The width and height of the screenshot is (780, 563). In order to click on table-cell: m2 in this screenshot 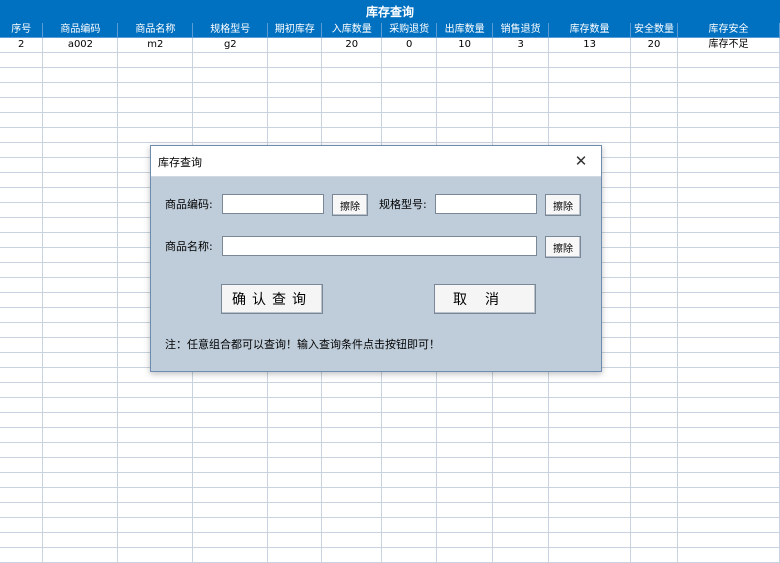, I will do `click(155, 45)`.